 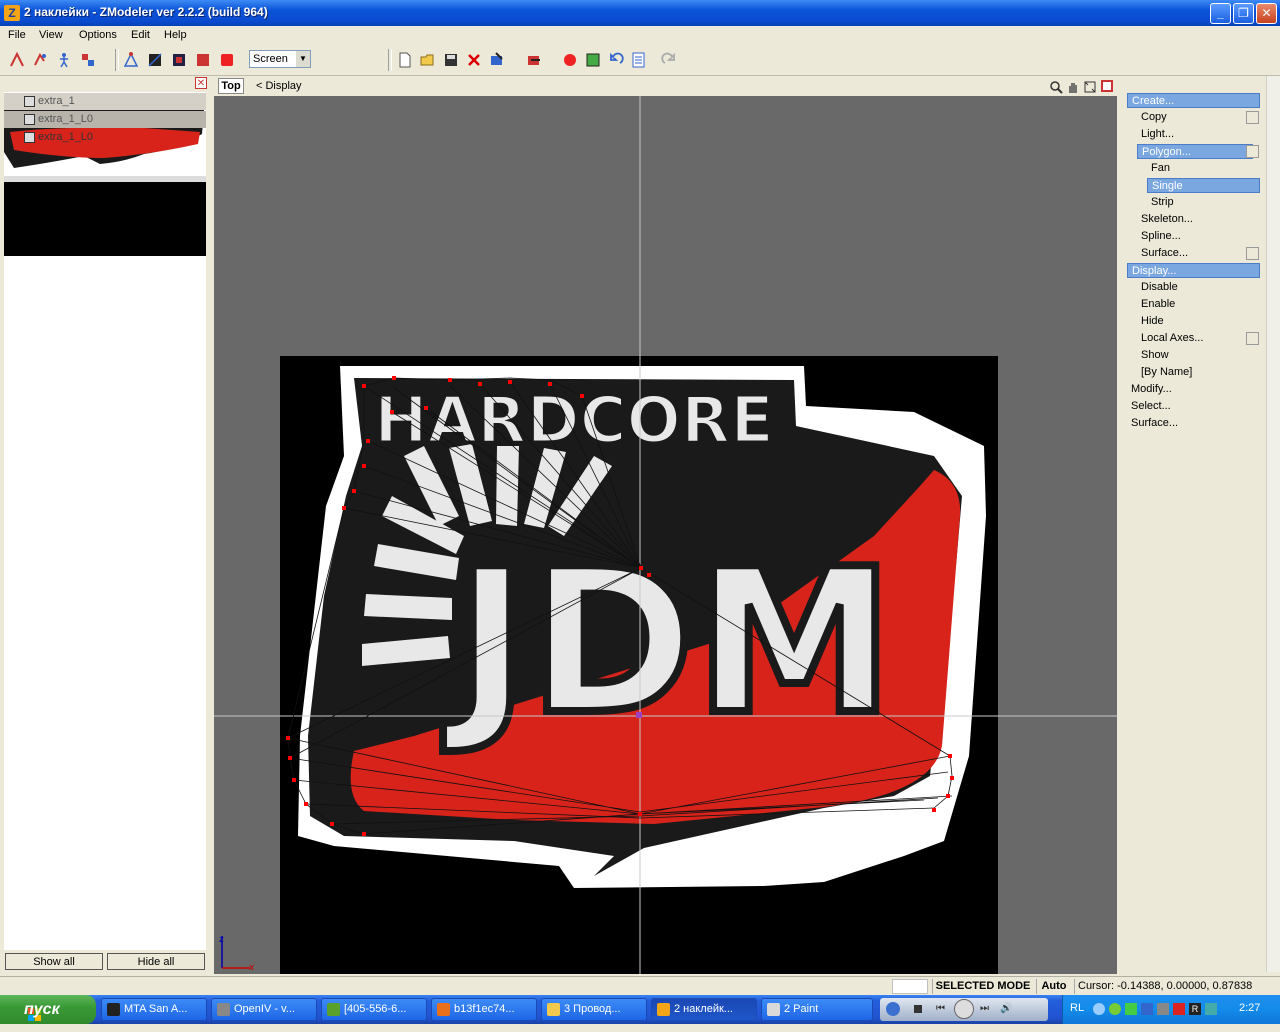 What do you see at coordinates (1163, 1009) in the screenshot?
I see `tray-speaker-icon` at bounding box center [1163, 1009].